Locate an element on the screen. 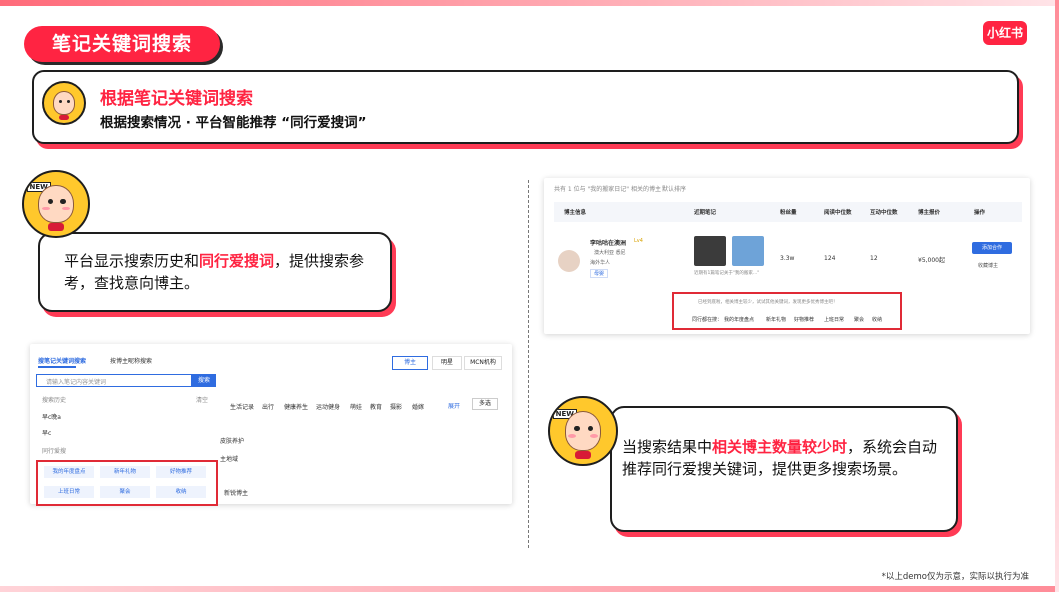  filter-skin-care: 皮肤养护 is located at coordinates (232, 440).